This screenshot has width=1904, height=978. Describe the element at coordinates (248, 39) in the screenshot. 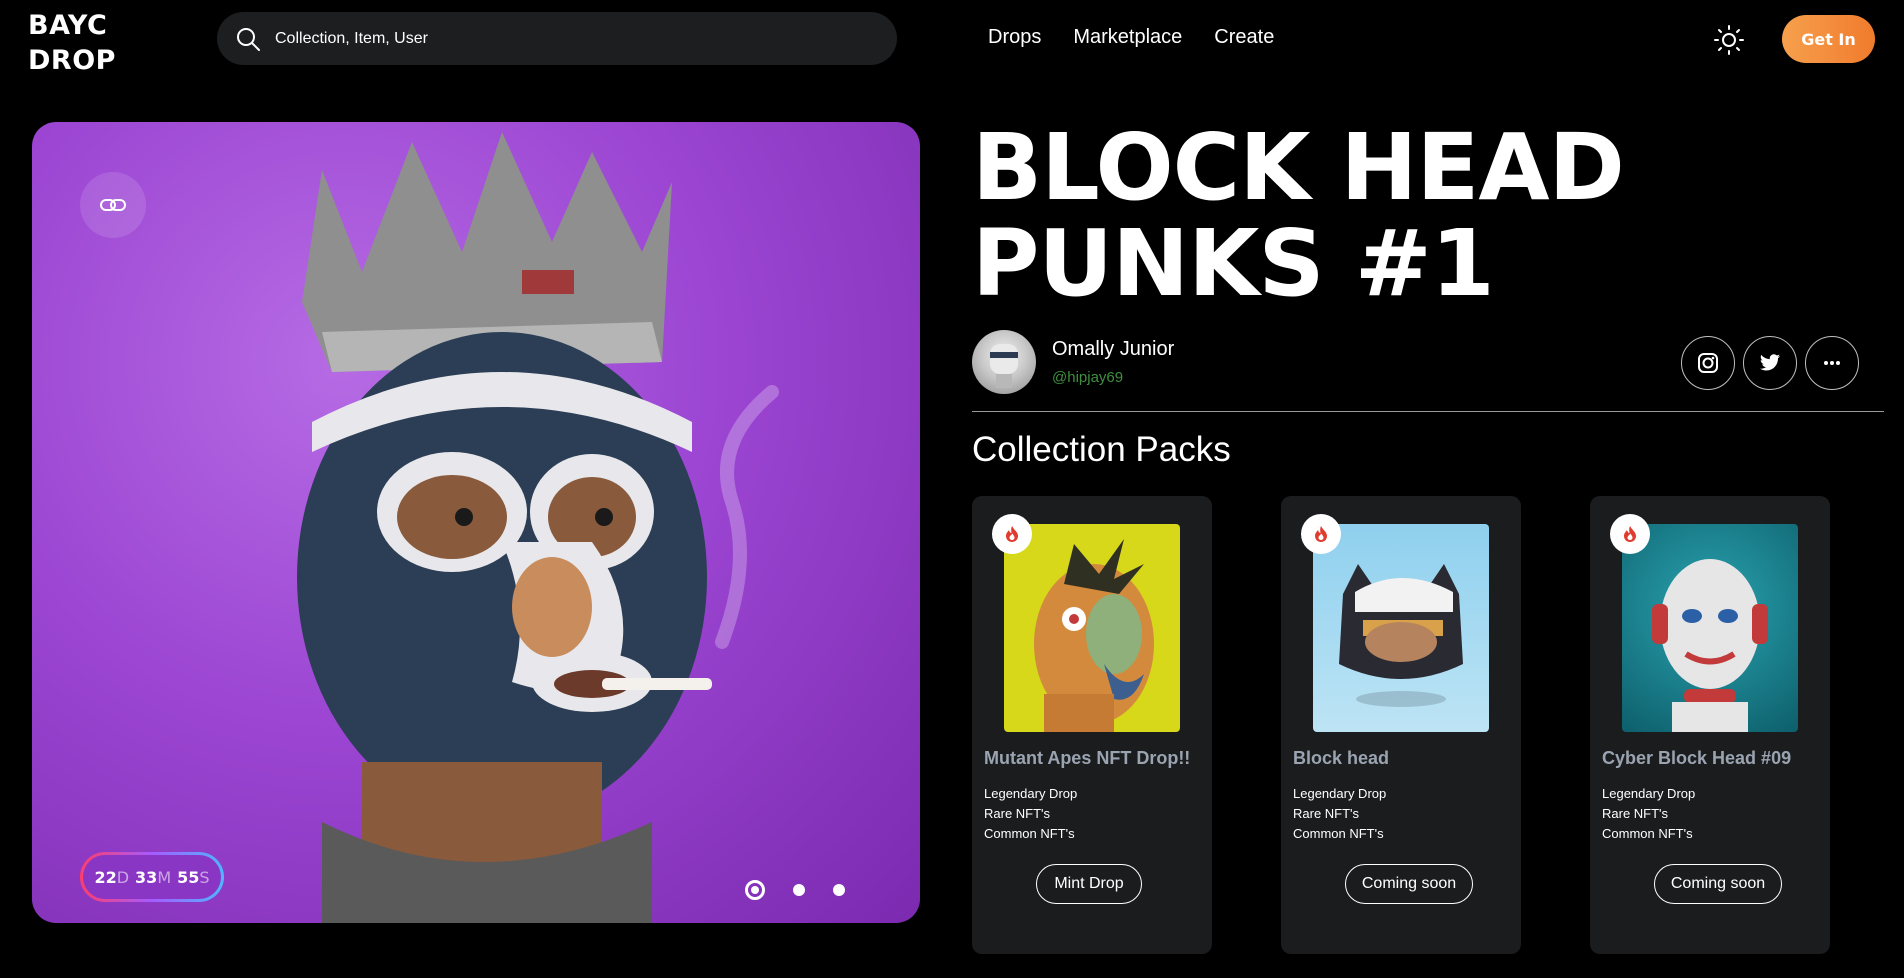

I see `search-icon` at that location.